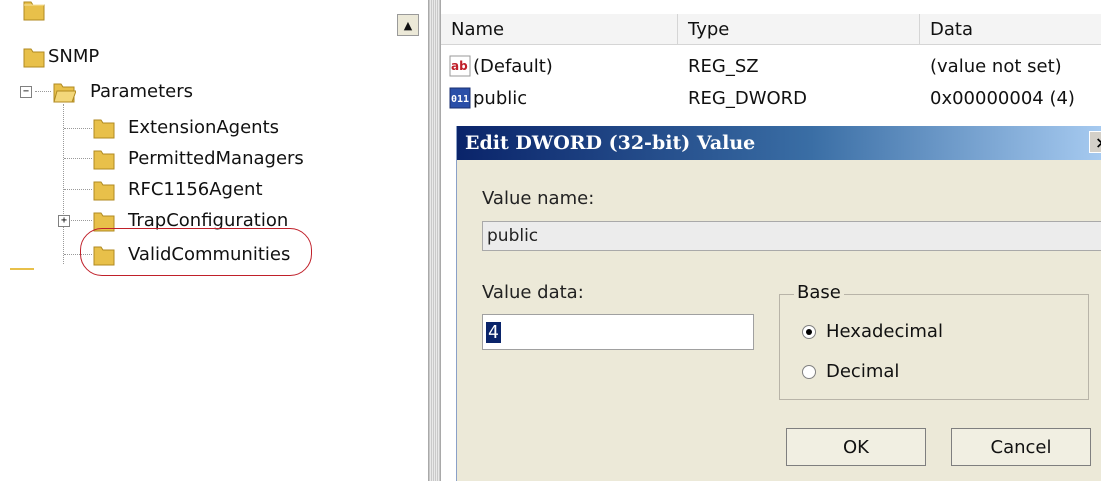  Describe the element at coordinates (791, 236) in the screenshot. I see `value-name-field: public` at that location.